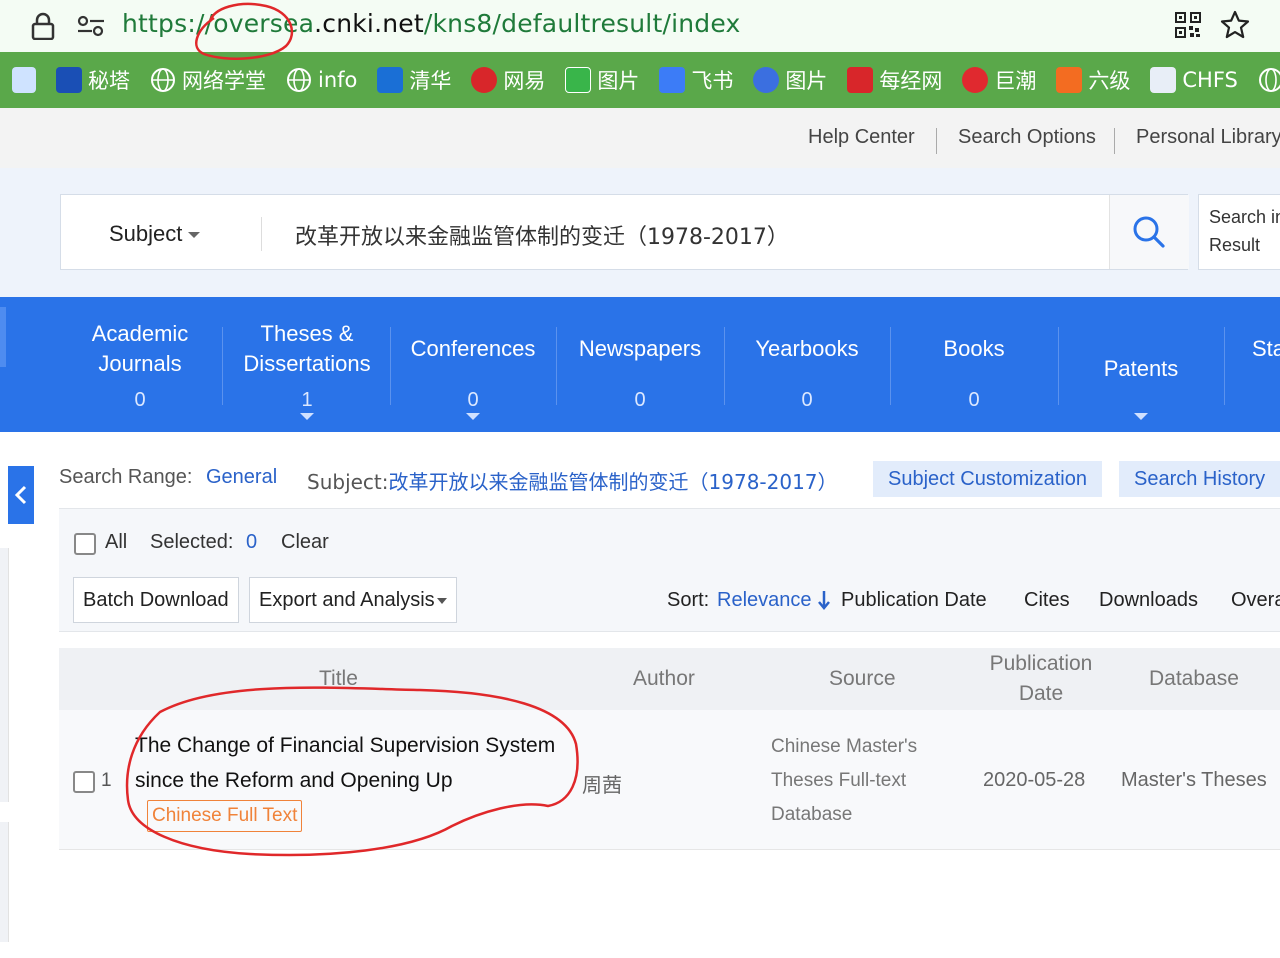  What do you see at coordinates (3, 337) in the screenshot?
I see `left-edge-marker` at bounding box center [3, 337].